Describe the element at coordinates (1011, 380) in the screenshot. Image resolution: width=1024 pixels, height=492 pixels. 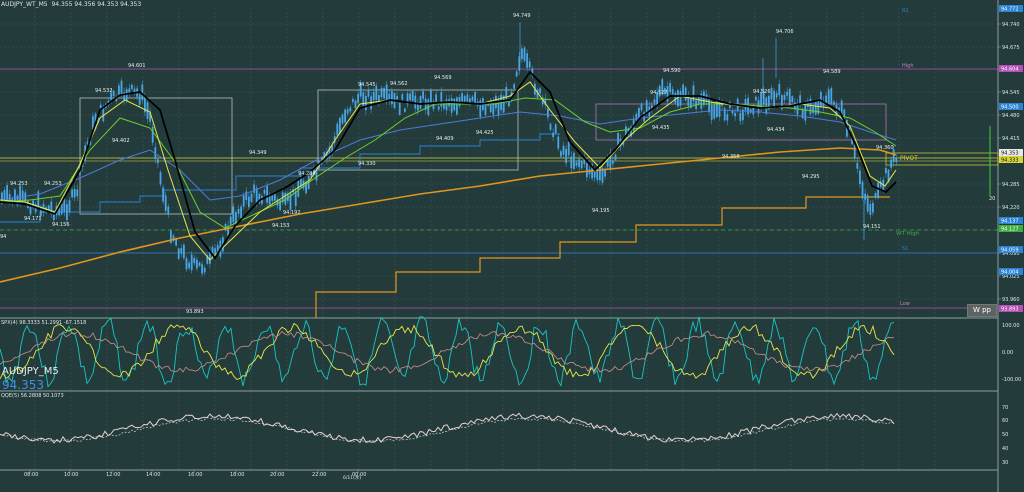
I see `spx-tick-label: -100.00` at that location.